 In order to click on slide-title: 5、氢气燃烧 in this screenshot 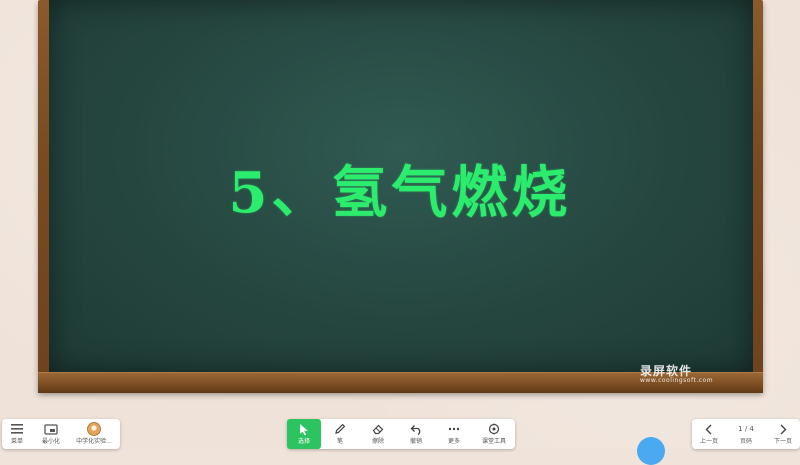, I will do `click(400, 193)`.